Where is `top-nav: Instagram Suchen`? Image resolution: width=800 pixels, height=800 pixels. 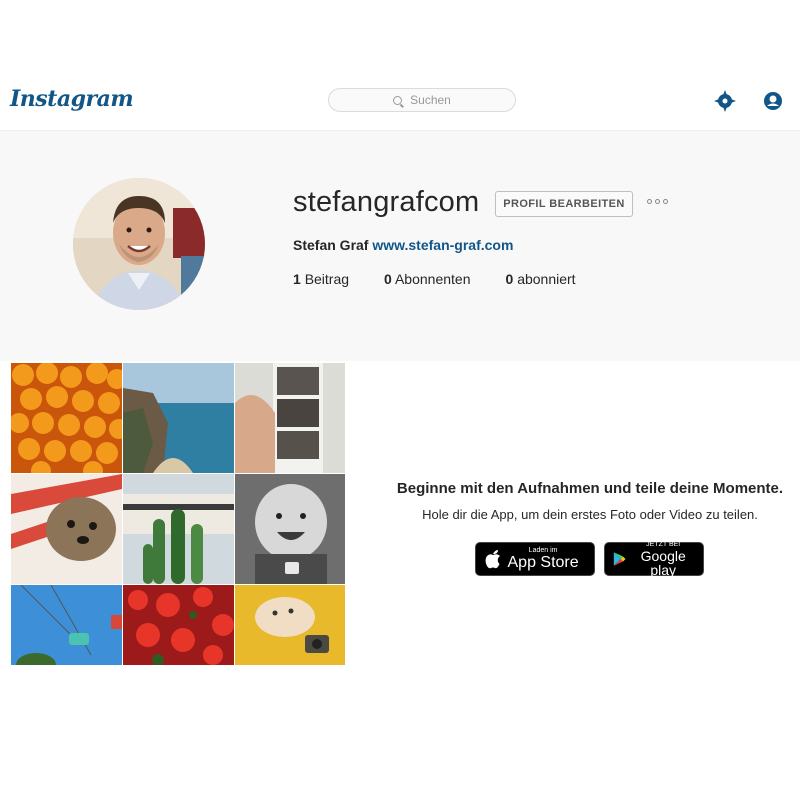 top-nav: Instagram Suchen is located at coordinates (400, 101).